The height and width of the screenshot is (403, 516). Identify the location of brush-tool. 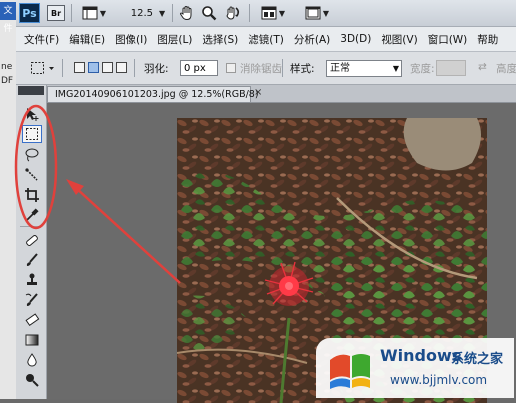
(32, 260).